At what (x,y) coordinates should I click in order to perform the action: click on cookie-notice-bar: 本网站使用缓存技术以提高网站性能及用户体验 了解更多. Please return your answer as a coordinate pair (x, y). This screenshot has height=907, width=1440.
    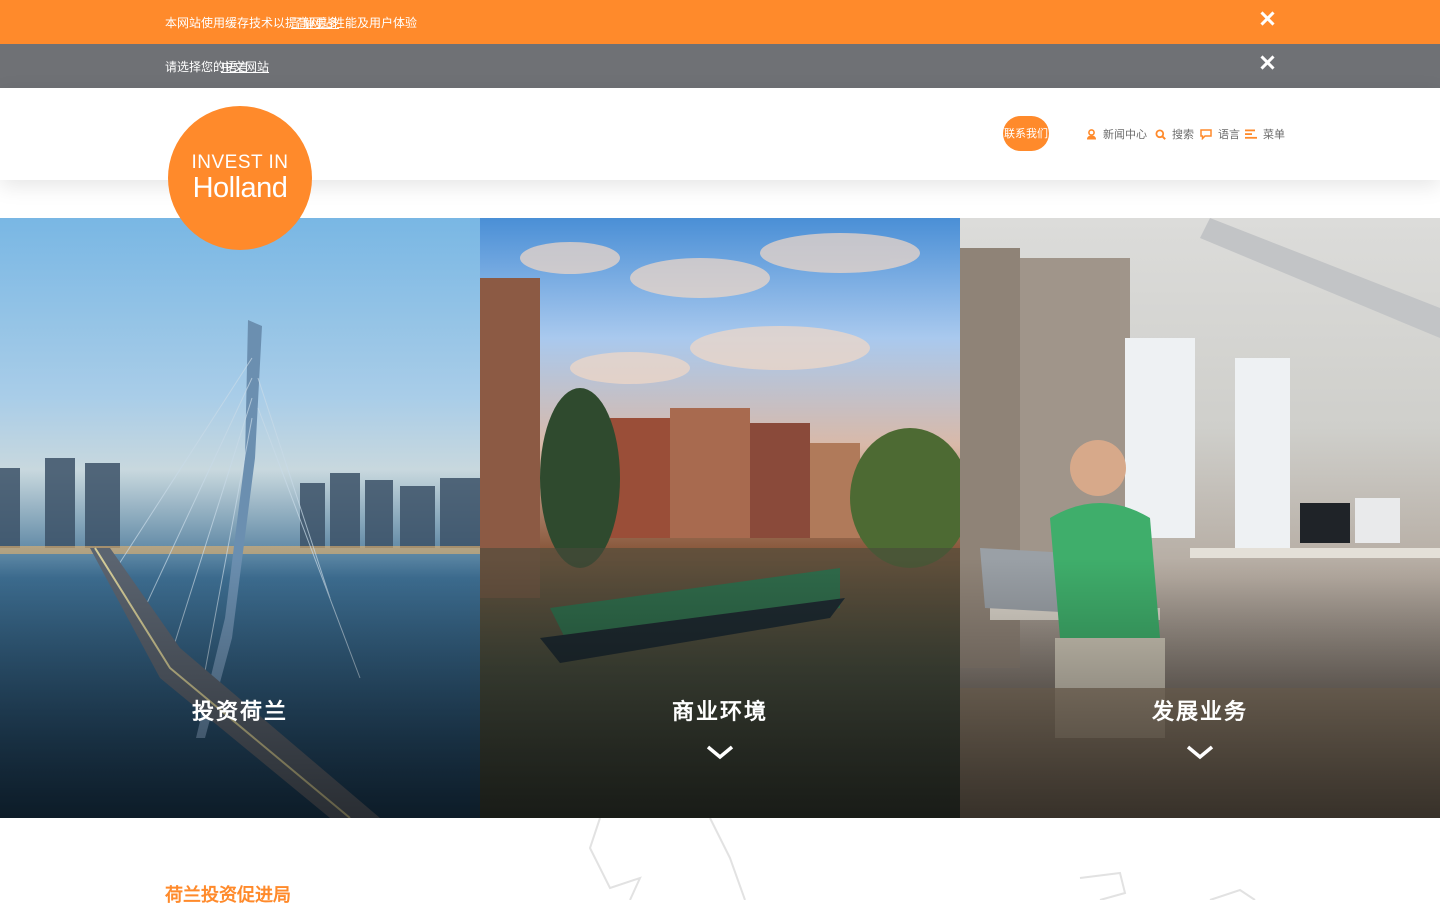
    Looking at the image, I should click on (720, 22).